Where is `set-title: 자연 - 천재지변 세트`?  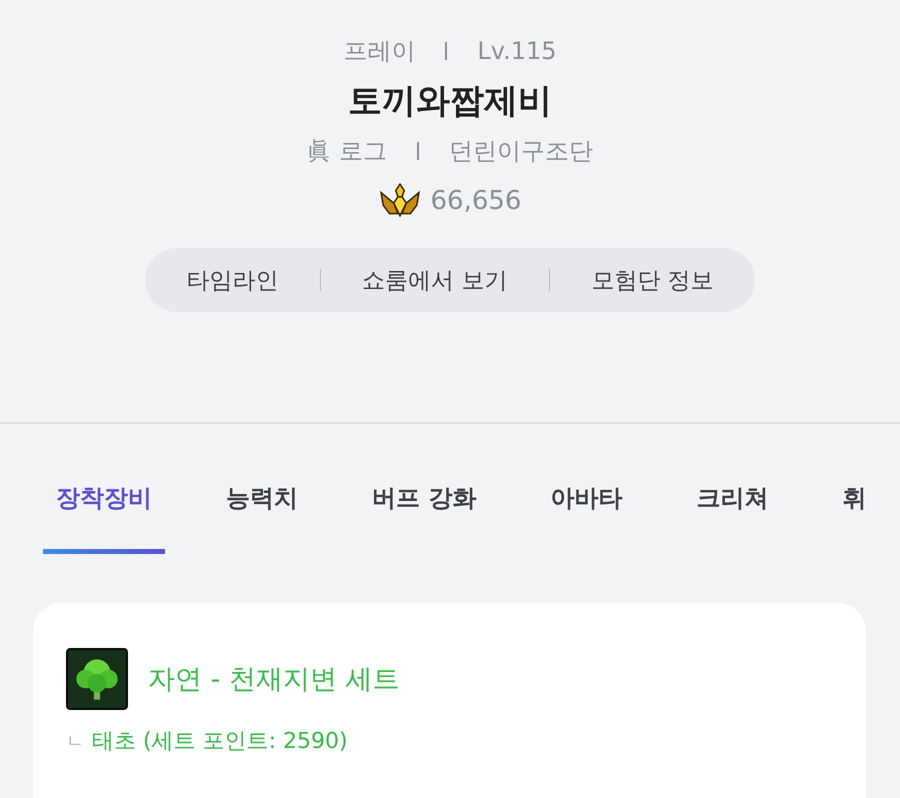 set-title: 자연 - 천재지변 세트 is located at coordinates (274, 680).